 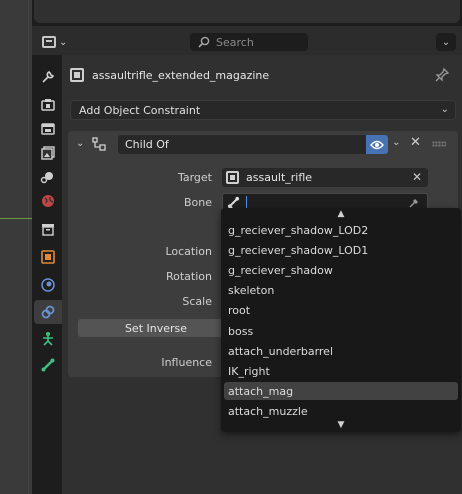 What do you see at coordinates (341, 391) in the screenshot?
I see `list-item-highlighted: attach_mag` at bounding box center [341, 391].